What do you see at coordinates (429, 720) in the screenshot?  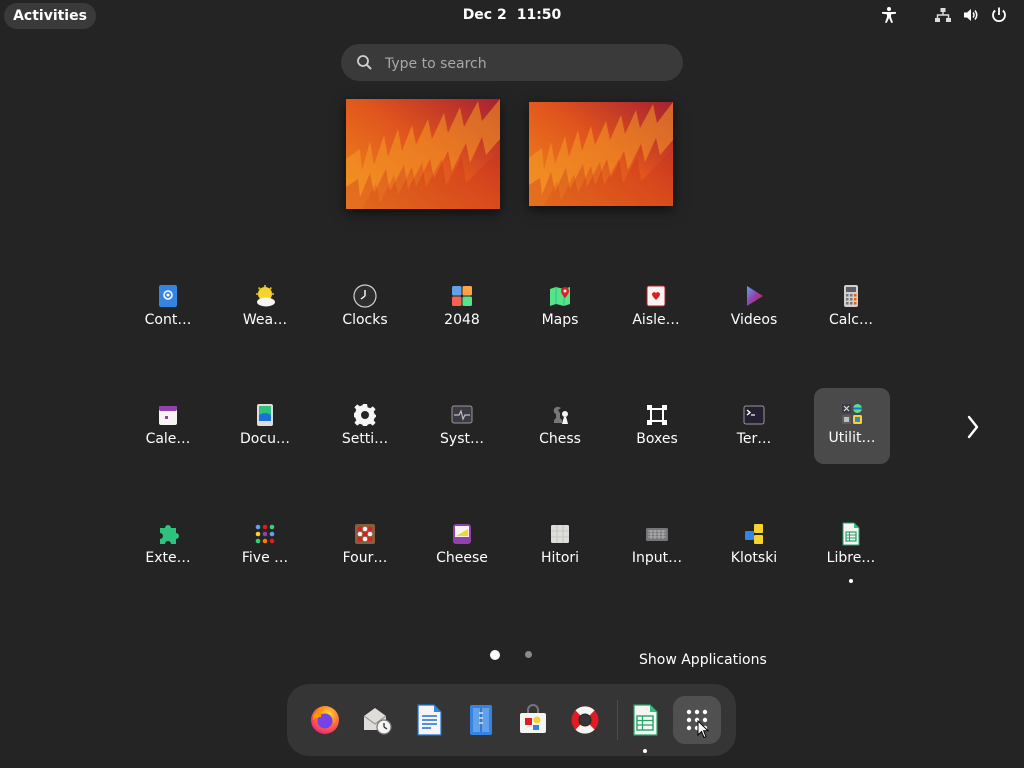 I see `dock-libreoffice-writer` at bounding box center [429, 720].